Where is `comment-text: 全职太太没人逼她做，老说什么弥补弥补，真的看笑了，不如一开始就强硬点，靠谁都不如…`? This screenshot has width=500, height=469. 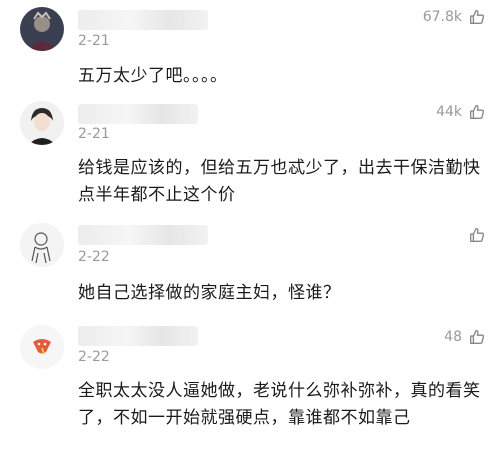
comment-text: 全职太太没人逼她做，老说什么弥补弥补，真的看笑了，不如一开始就强硬点，靠谁都不如… is located at coordinates (279, 404).